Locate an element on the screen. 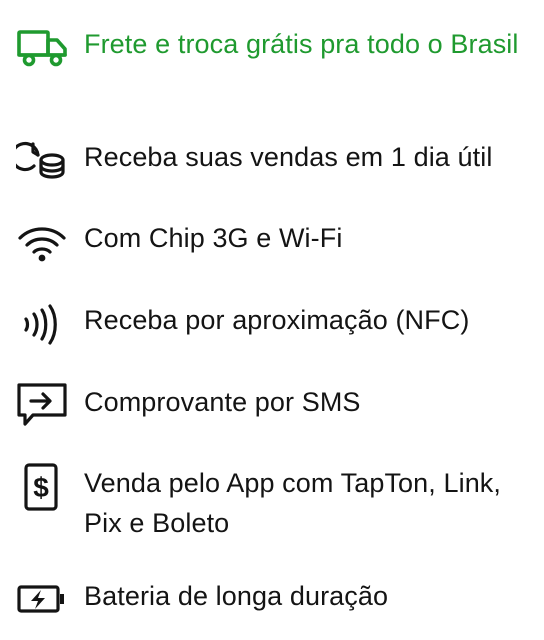 The height and width of the screenshot is (640, 544). feature-label: Com Chip 3G e Wi-Fi is located at coordinates (213, 238).